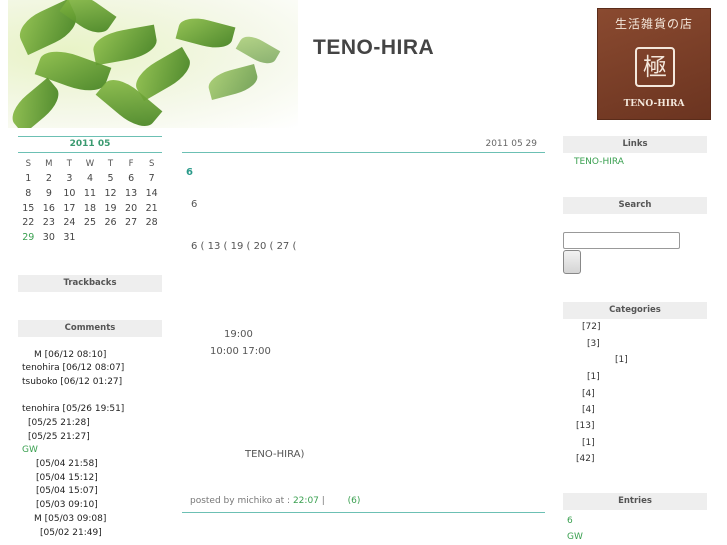  Describe the element at coordinates (244, 246) in the screenshot. I see `entry-body-line: 6 ( 13 ( 19 ( 20 ( 27 (` at that location.